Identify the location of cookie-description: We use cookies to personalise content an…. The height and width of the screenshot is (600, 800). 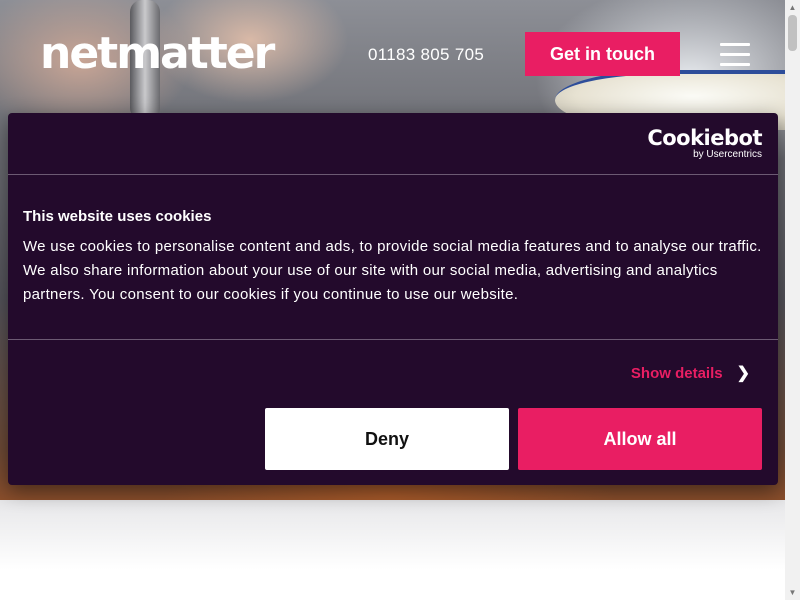
(392, 270).